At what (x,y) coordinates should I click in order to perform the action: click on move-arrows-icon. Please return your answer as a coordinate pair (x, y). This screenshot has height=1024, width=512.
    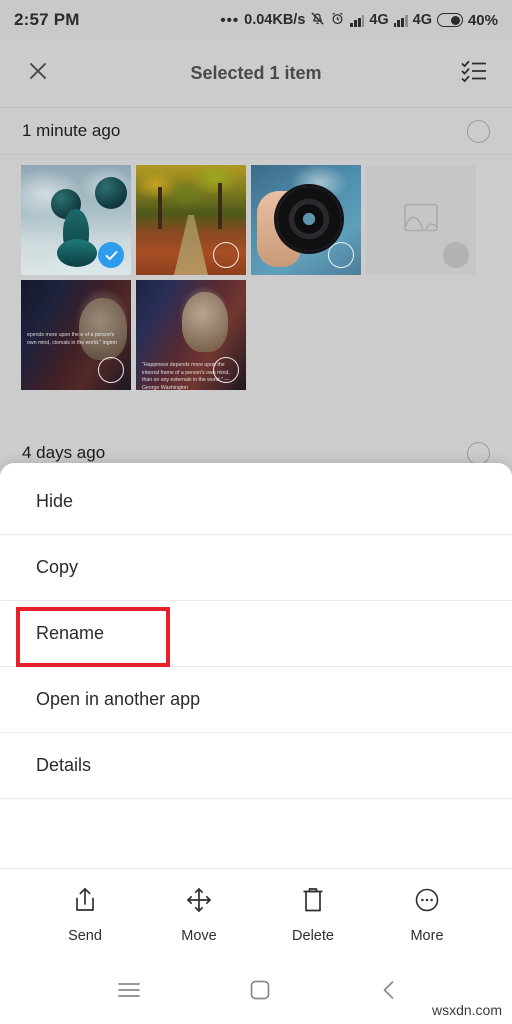
    Looking at the image, I should click on (199, 902).